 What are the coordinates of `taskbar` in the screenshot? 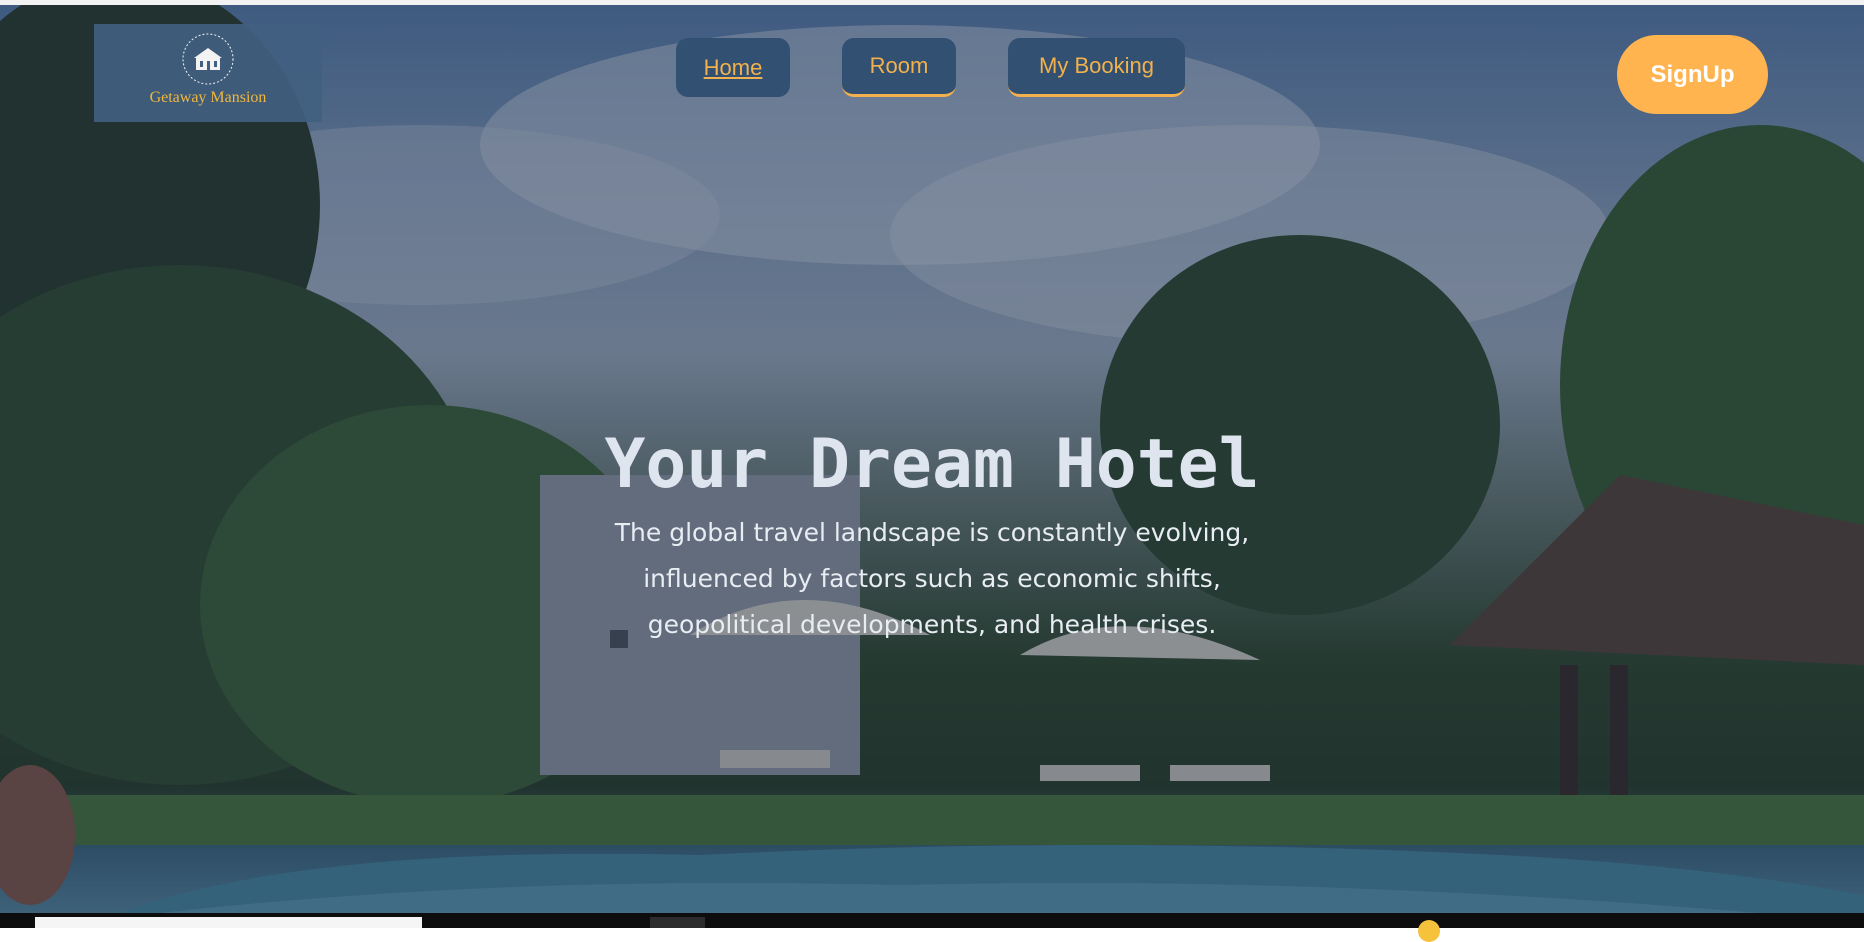 It's located at (932, 927).